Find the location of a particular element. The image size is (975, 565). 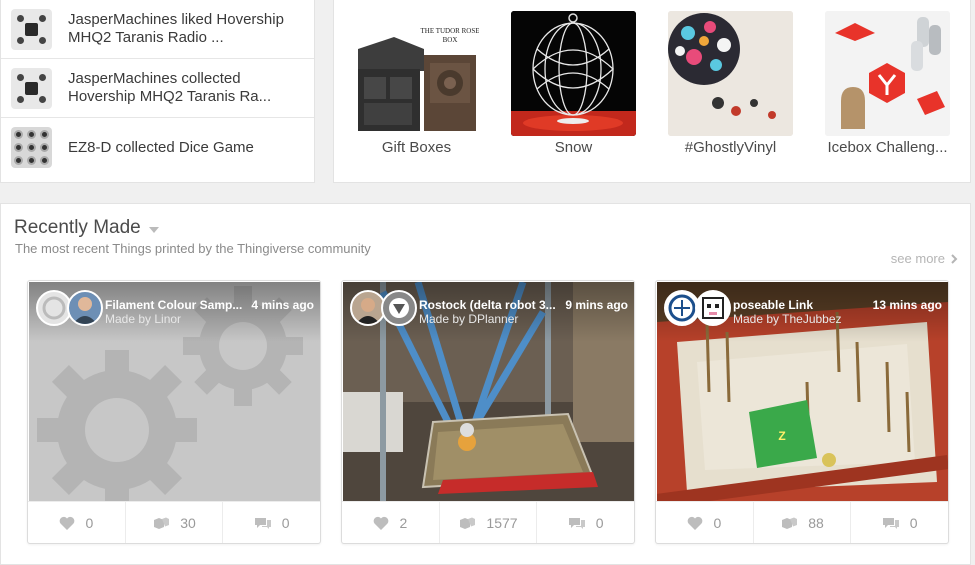

collection-snow: Snow is located at coordinates (573, 83).